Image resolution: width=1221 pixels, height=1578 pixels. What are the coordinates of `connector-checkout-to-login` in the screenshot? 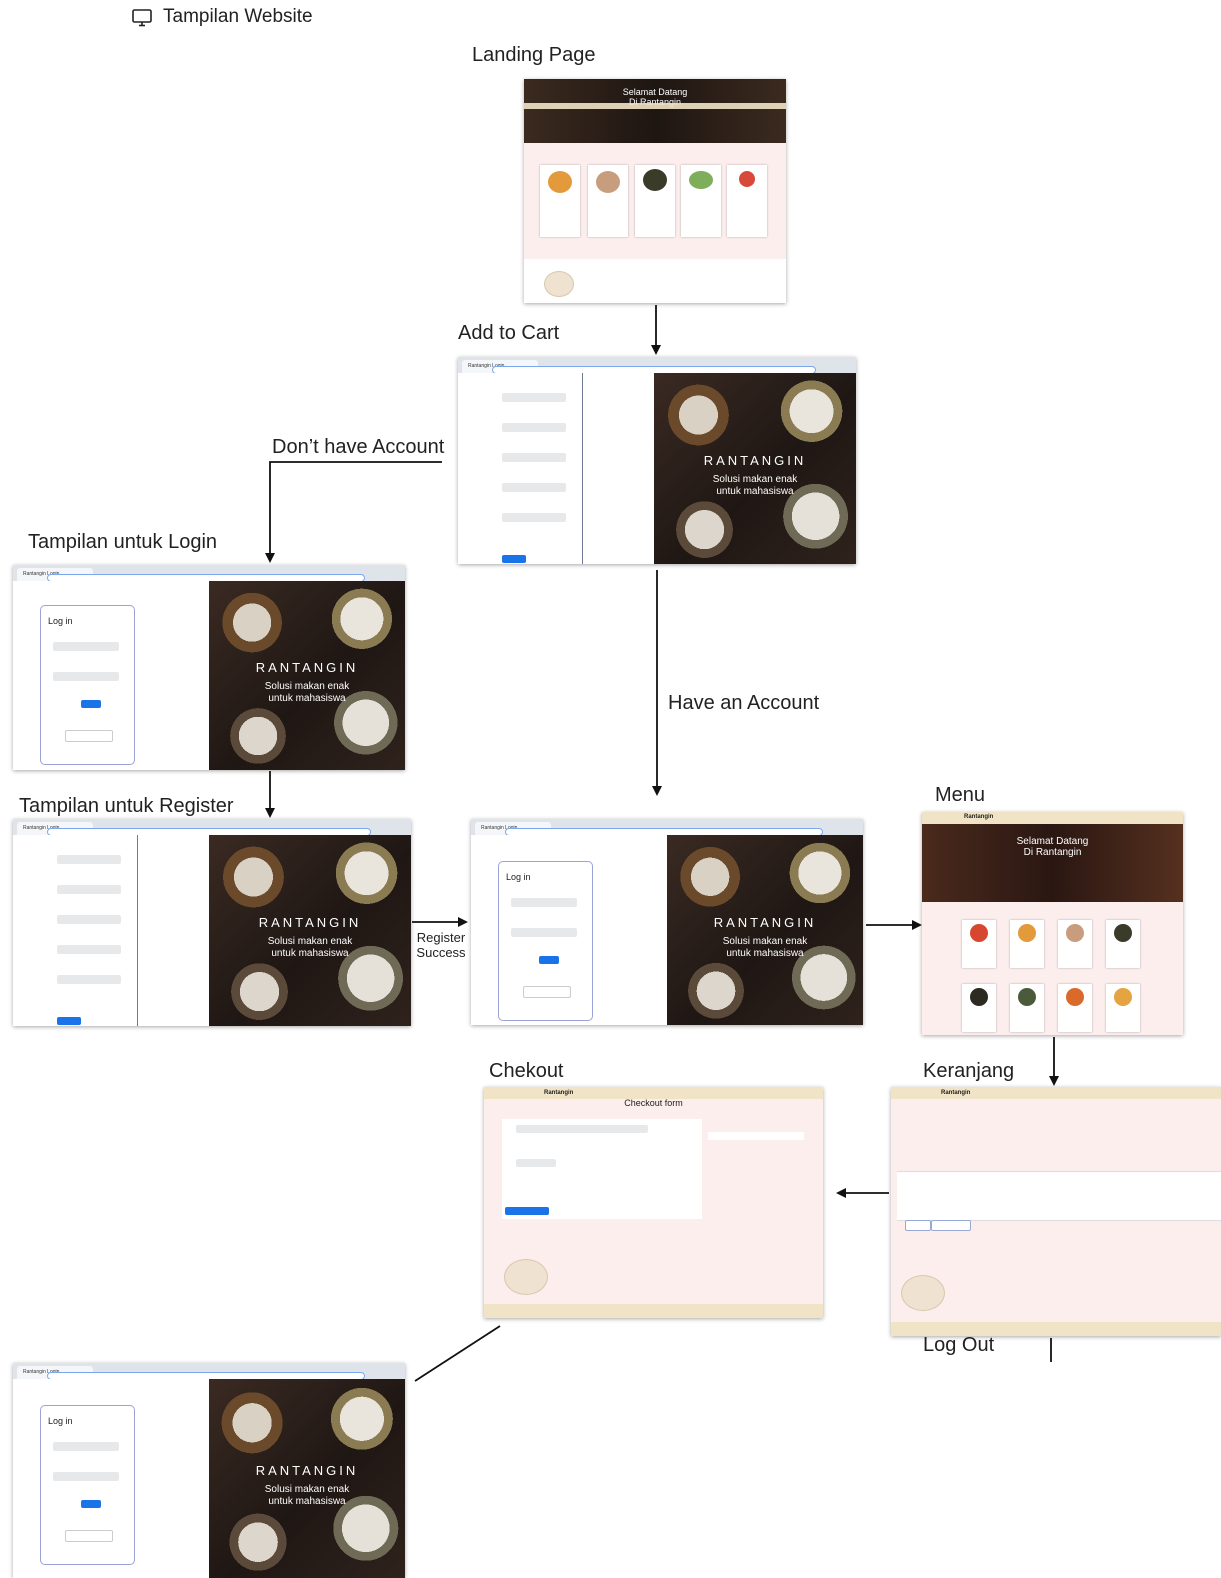 It's located at (457, 1353).